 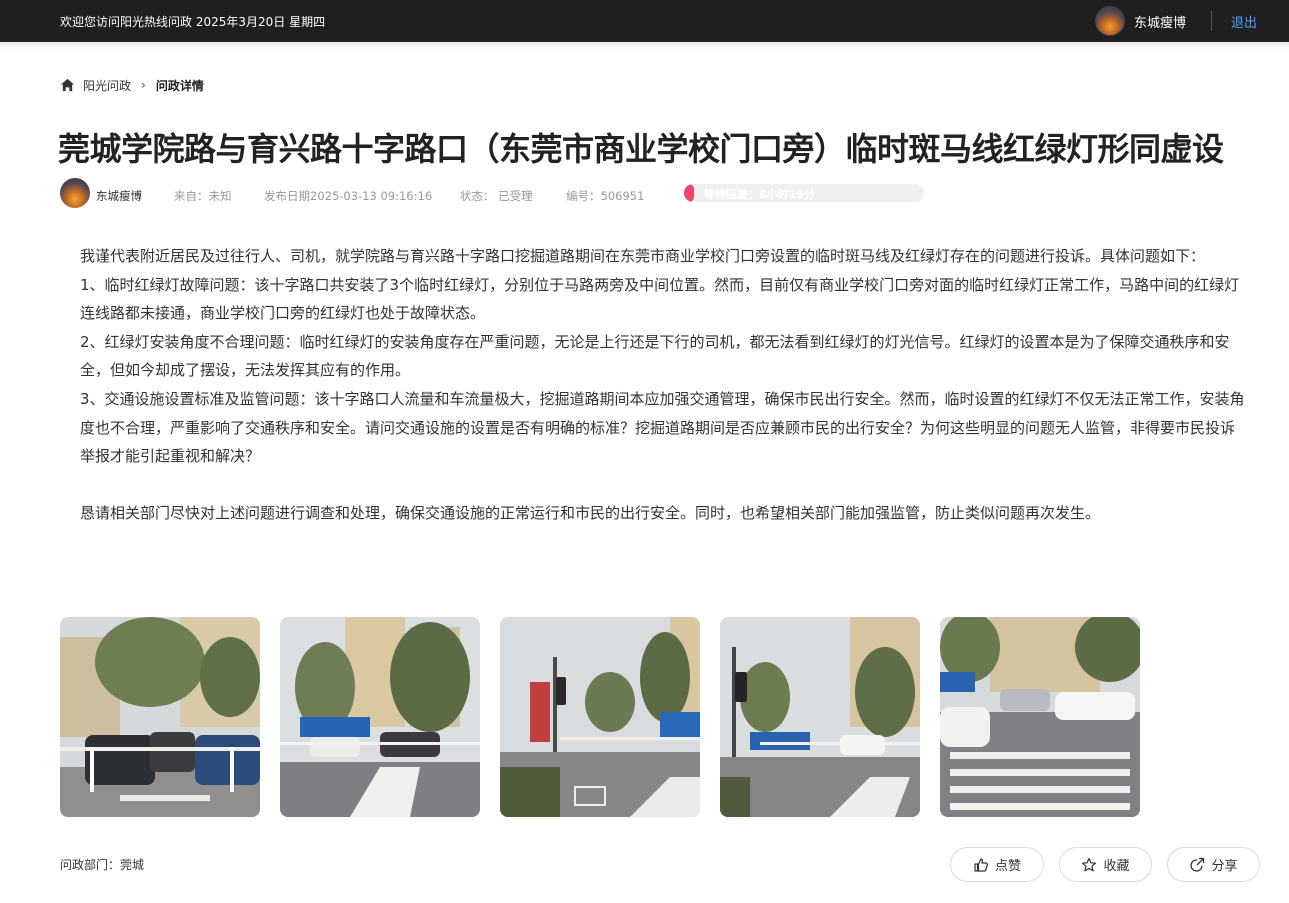 I want to click on header-divider, so click(x=1211, y=21).